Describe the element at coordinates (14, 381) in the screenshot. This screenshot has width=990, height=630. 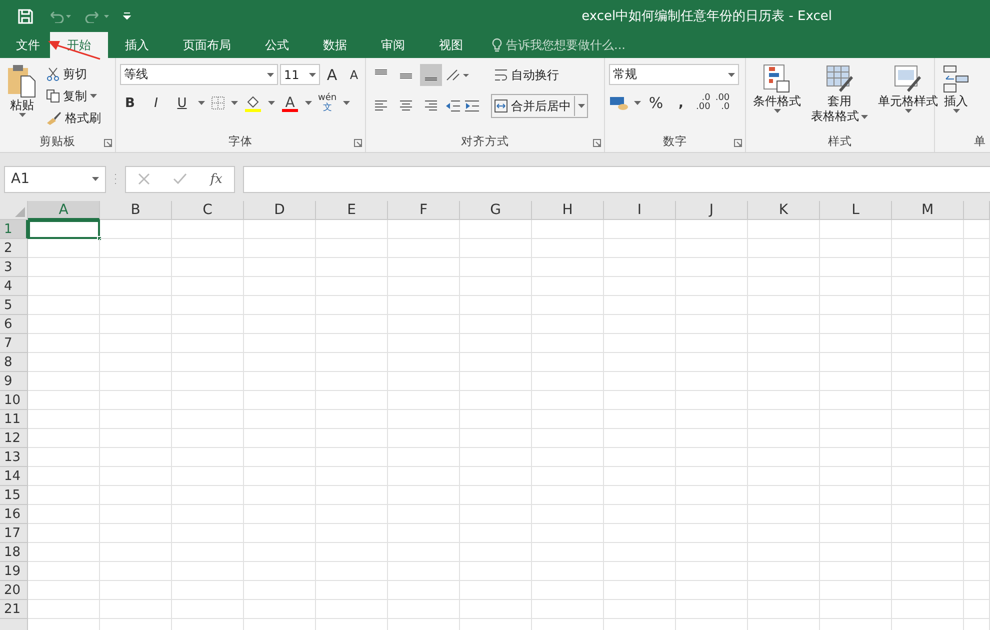
I see `row-header: 9` at that location.